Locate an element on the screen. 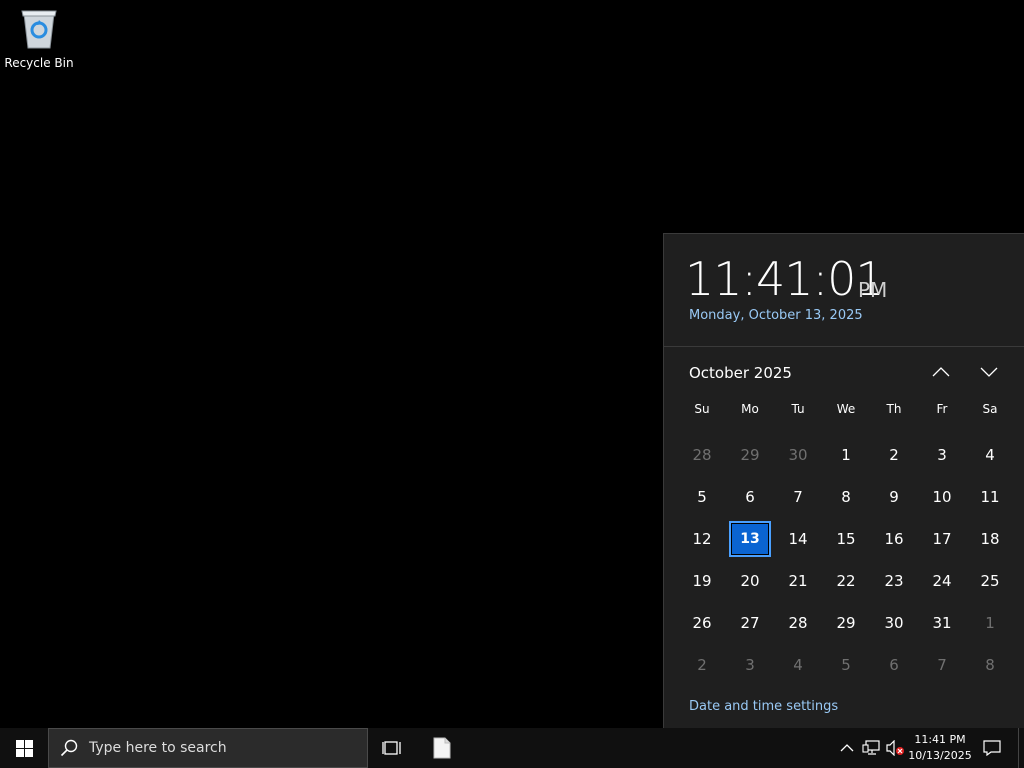 The width and height of the screenshot is (1024, 768). show-desktop-button is located at coordinates (1021, 748).